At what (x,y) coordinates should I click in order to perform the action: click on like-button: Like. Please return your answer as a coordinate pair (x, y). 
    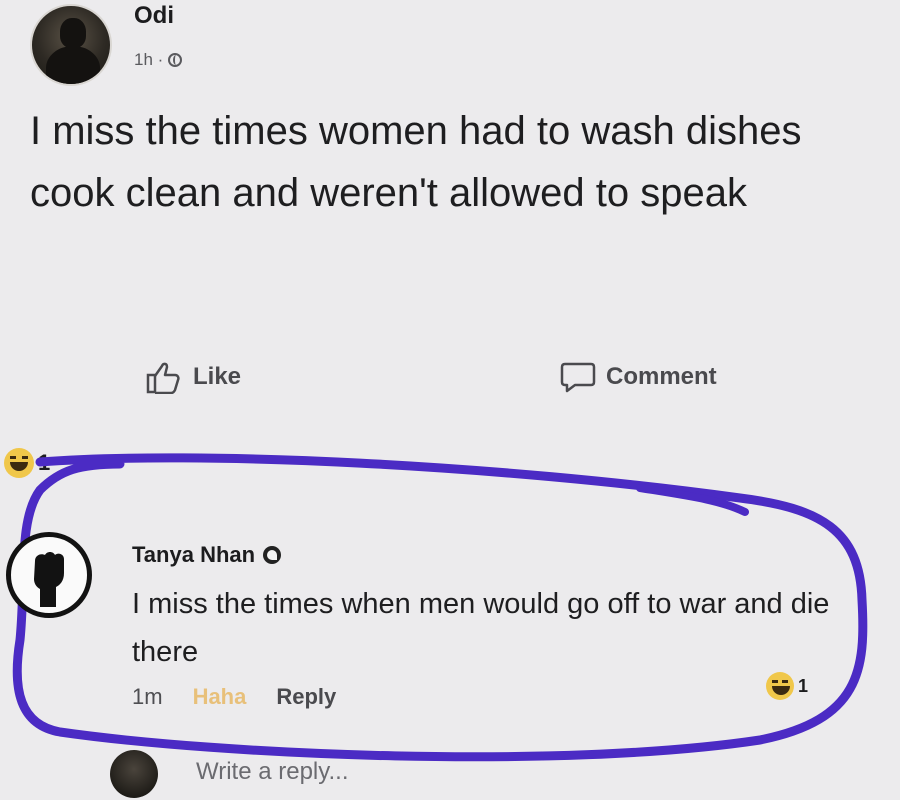
    Looking at the image, I should click on (193, 377).